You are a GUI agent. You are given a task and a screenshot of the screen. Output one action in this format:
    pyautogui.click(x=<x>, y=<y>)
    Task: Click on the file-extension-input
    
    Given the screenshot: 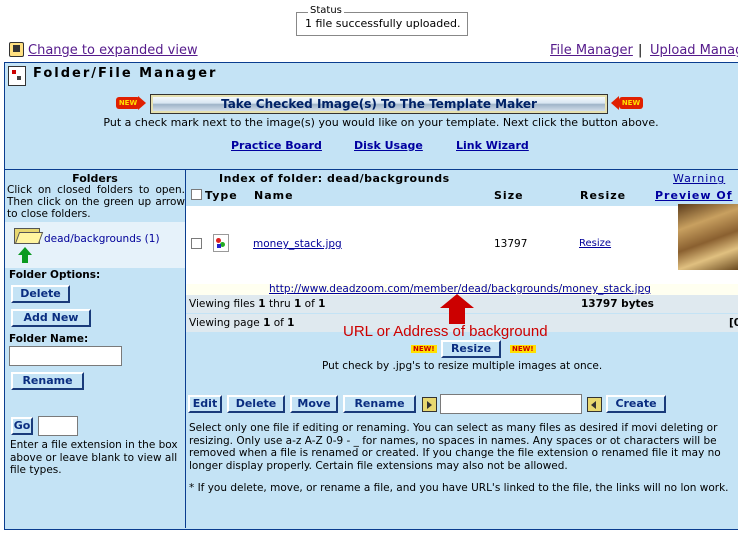 What is the action you would take?
    pyautogui.click(x=58, y=426)
    